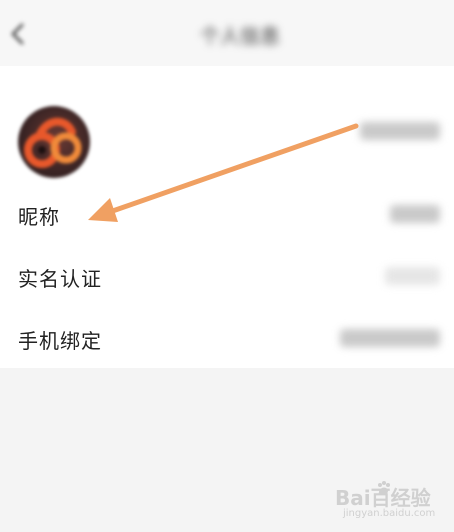 Image resolution: width=454 pixels, height=532 pixels. Describe the element at coordinates (227, 214) in the screenshot. I see `nickname-row: 昵称` at that location.